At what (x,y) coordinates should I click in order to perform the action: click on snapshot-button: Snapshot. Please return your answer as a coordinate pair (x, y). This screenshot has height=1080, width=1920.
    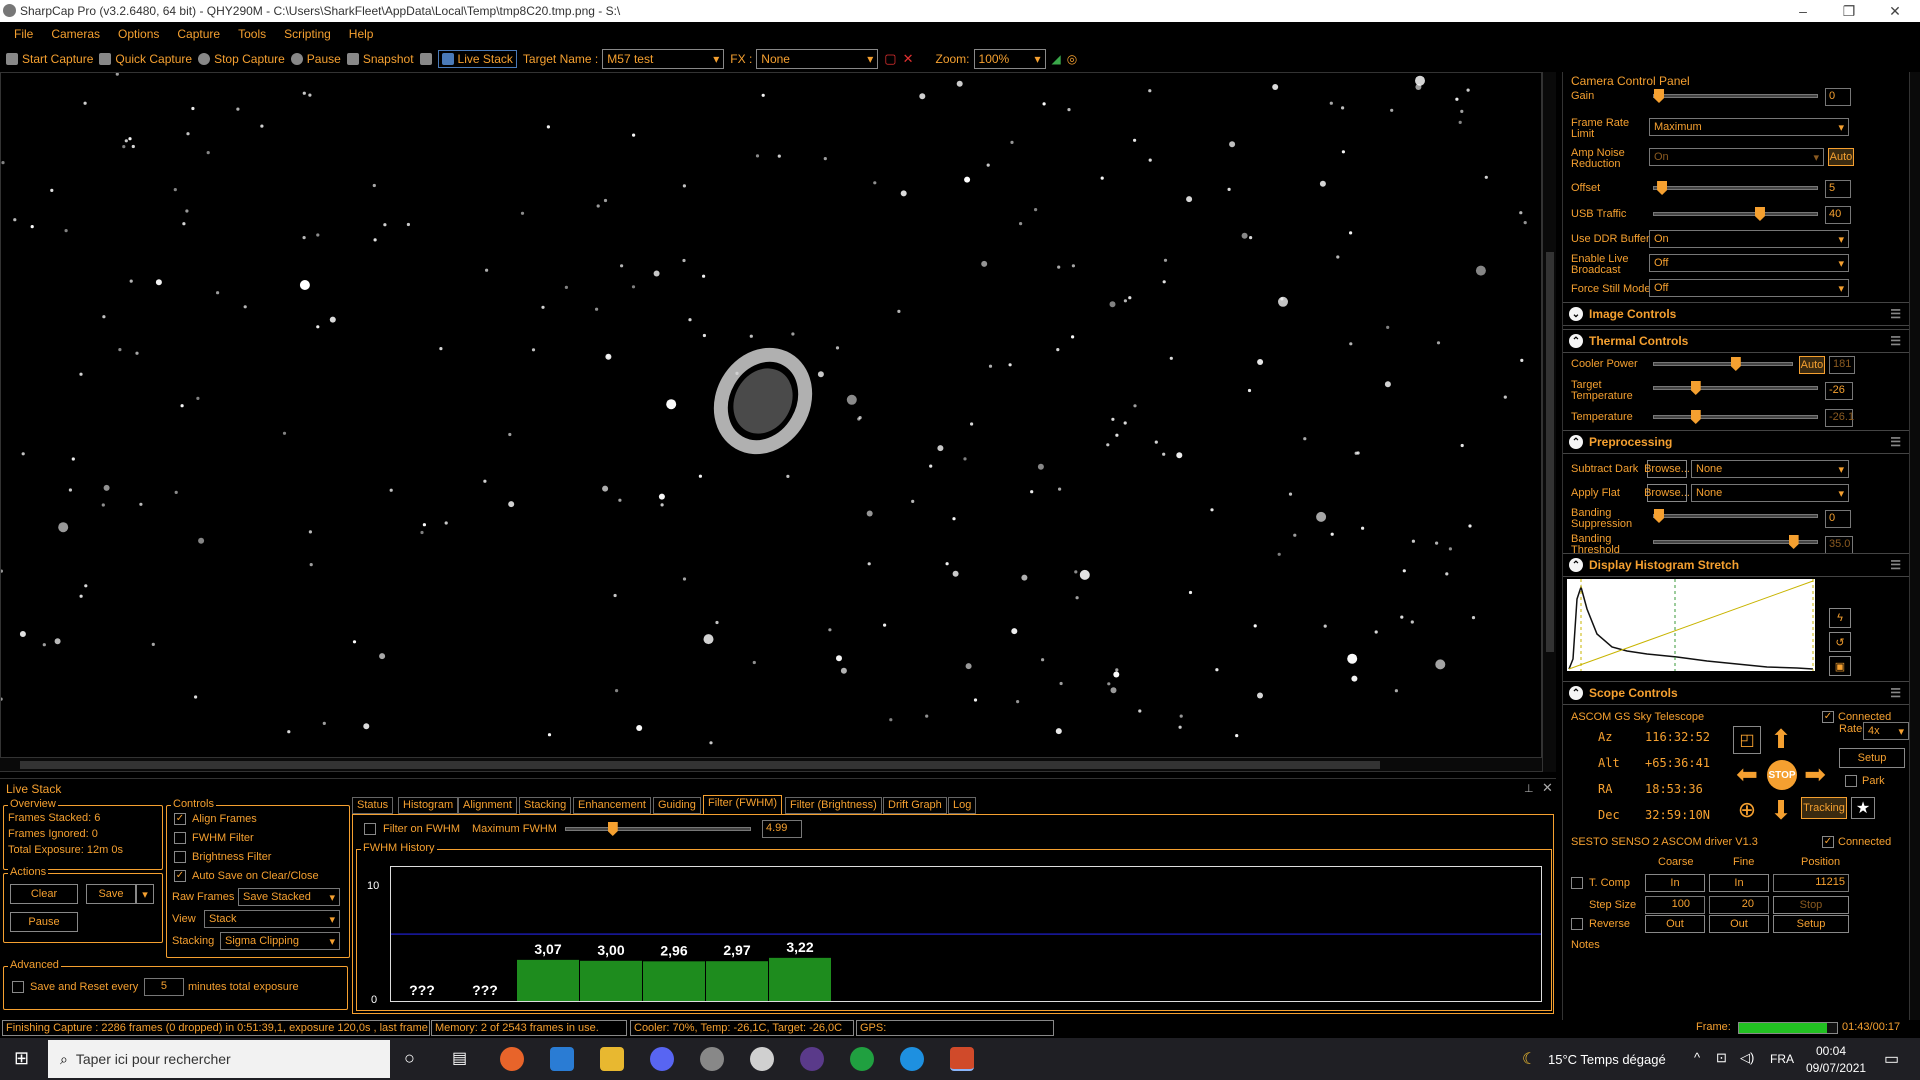
    Looking at the image, I should click on (380, 59).